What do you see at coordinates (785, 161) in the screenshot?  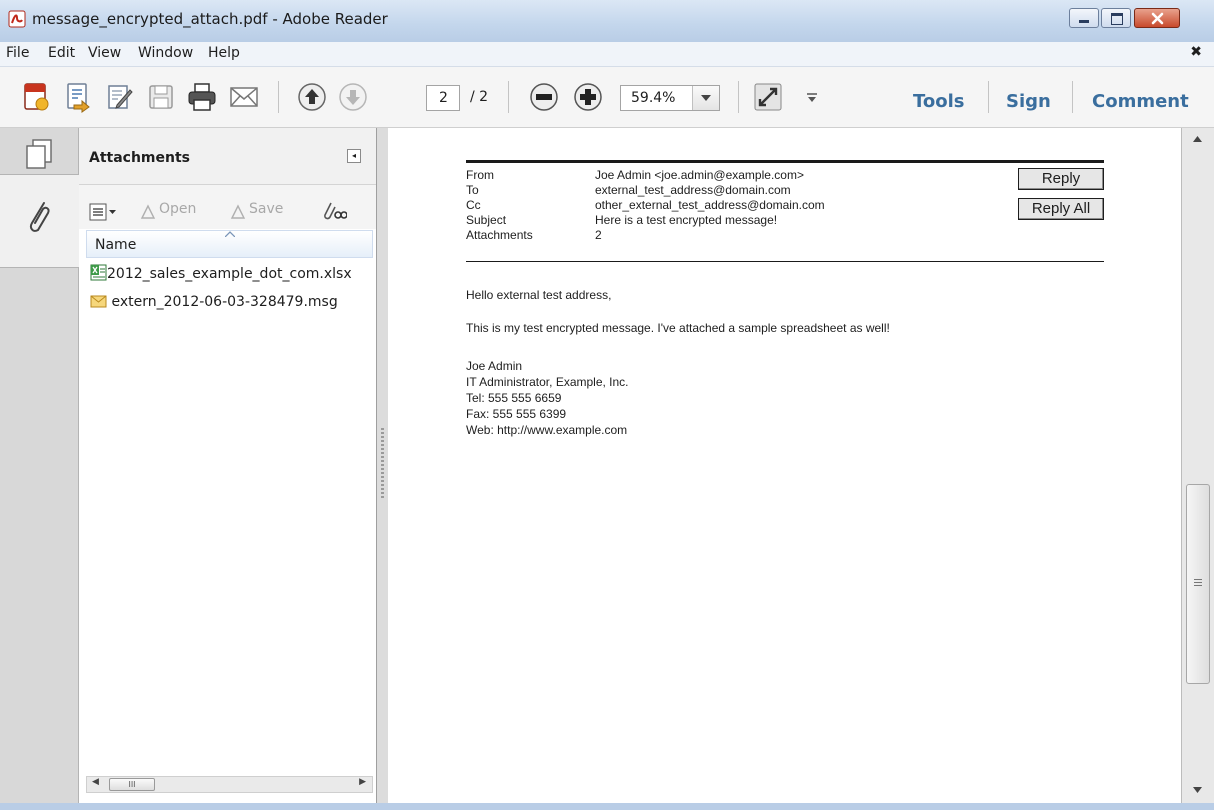 I see `header-top-rule` at bounding box center [785, 161].